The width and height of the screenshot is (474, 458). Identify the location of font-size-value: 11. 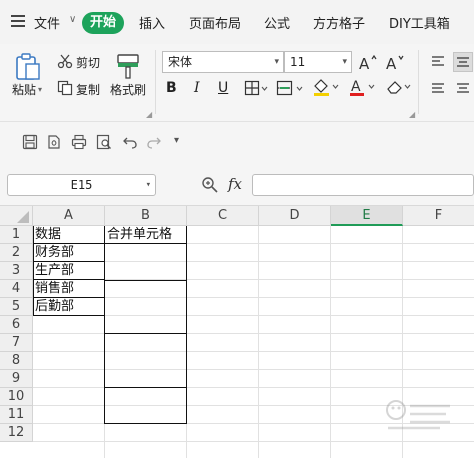
(298, 62).